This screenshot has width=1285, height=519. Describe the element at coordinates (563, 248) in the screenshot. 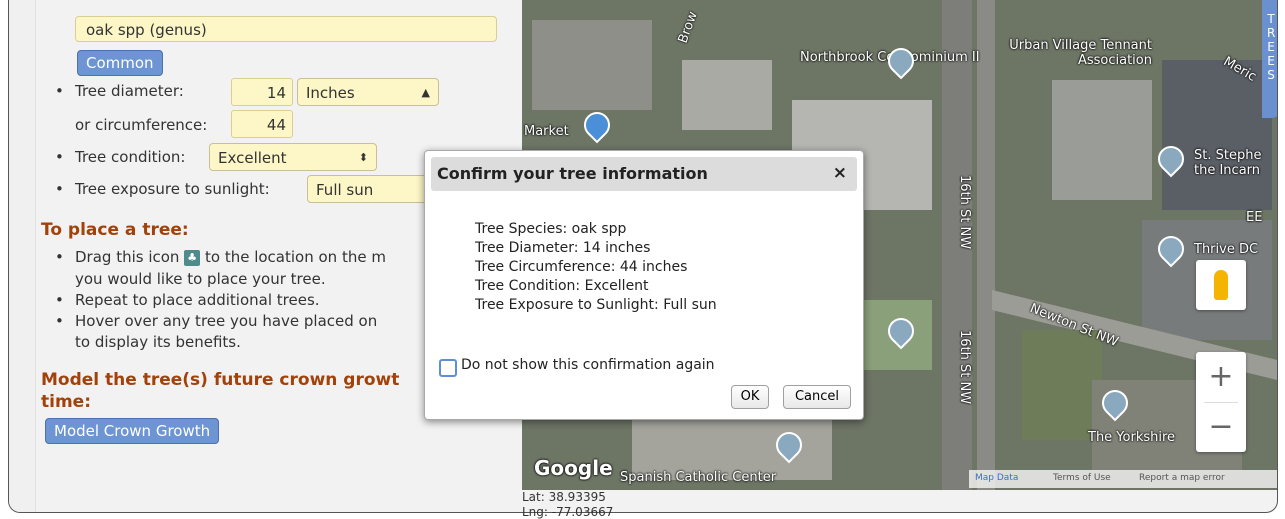

I see `info-line: Tree Diameter: 14 inches` at that location.